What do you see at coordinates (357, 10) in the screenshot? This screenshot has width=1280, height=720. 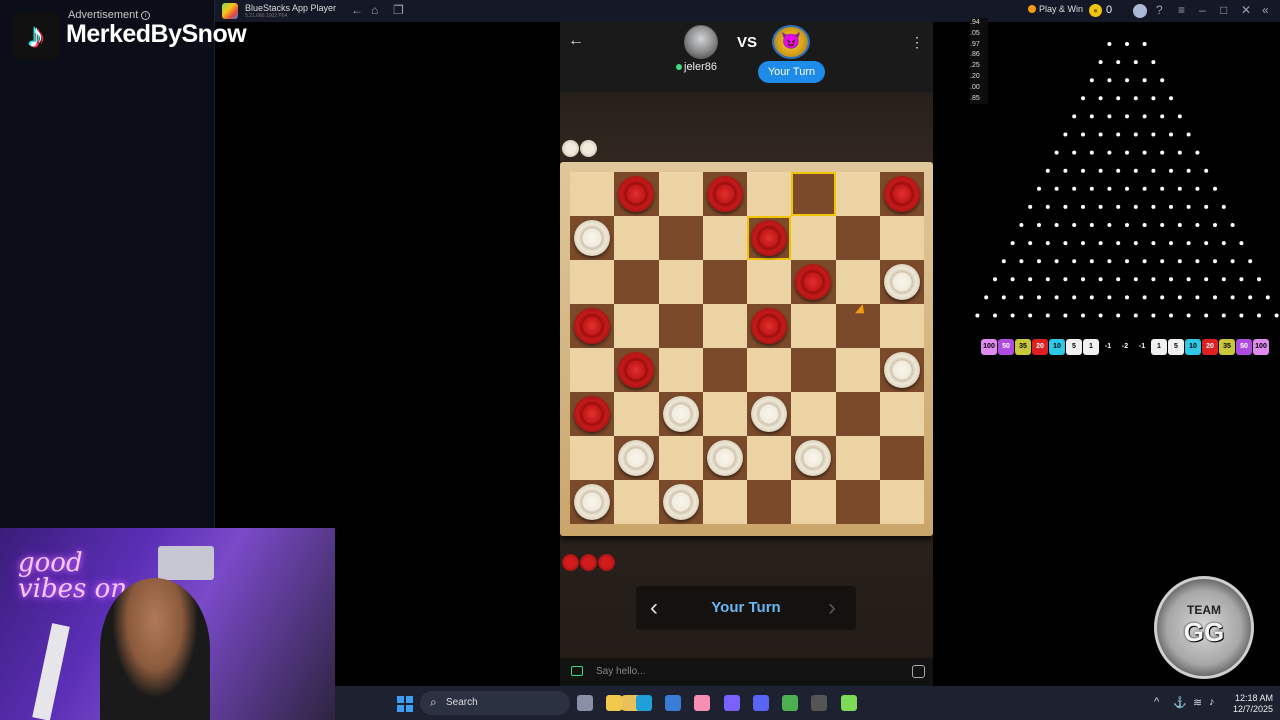 I see `back-icon: ←` at bounding box center [357, 10].